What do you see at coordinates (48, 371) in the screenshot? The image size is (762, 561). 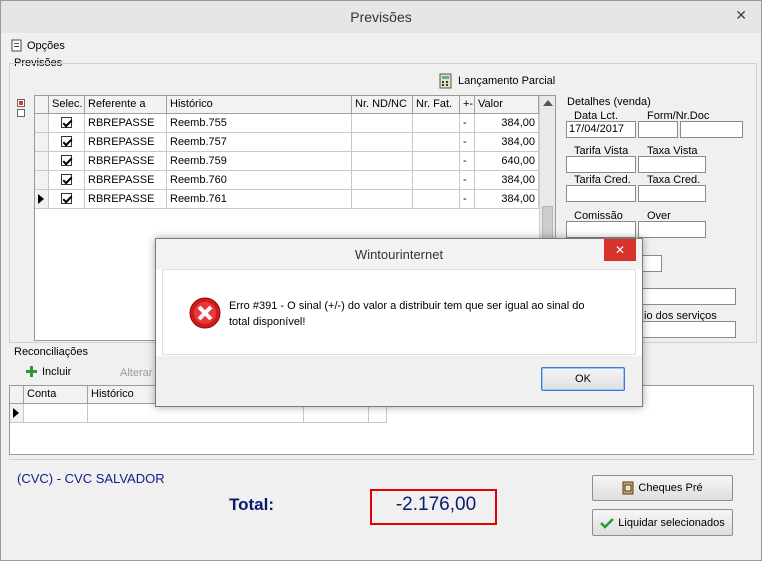 I see `add-button: Incluir` at bounding box center [48, 371].